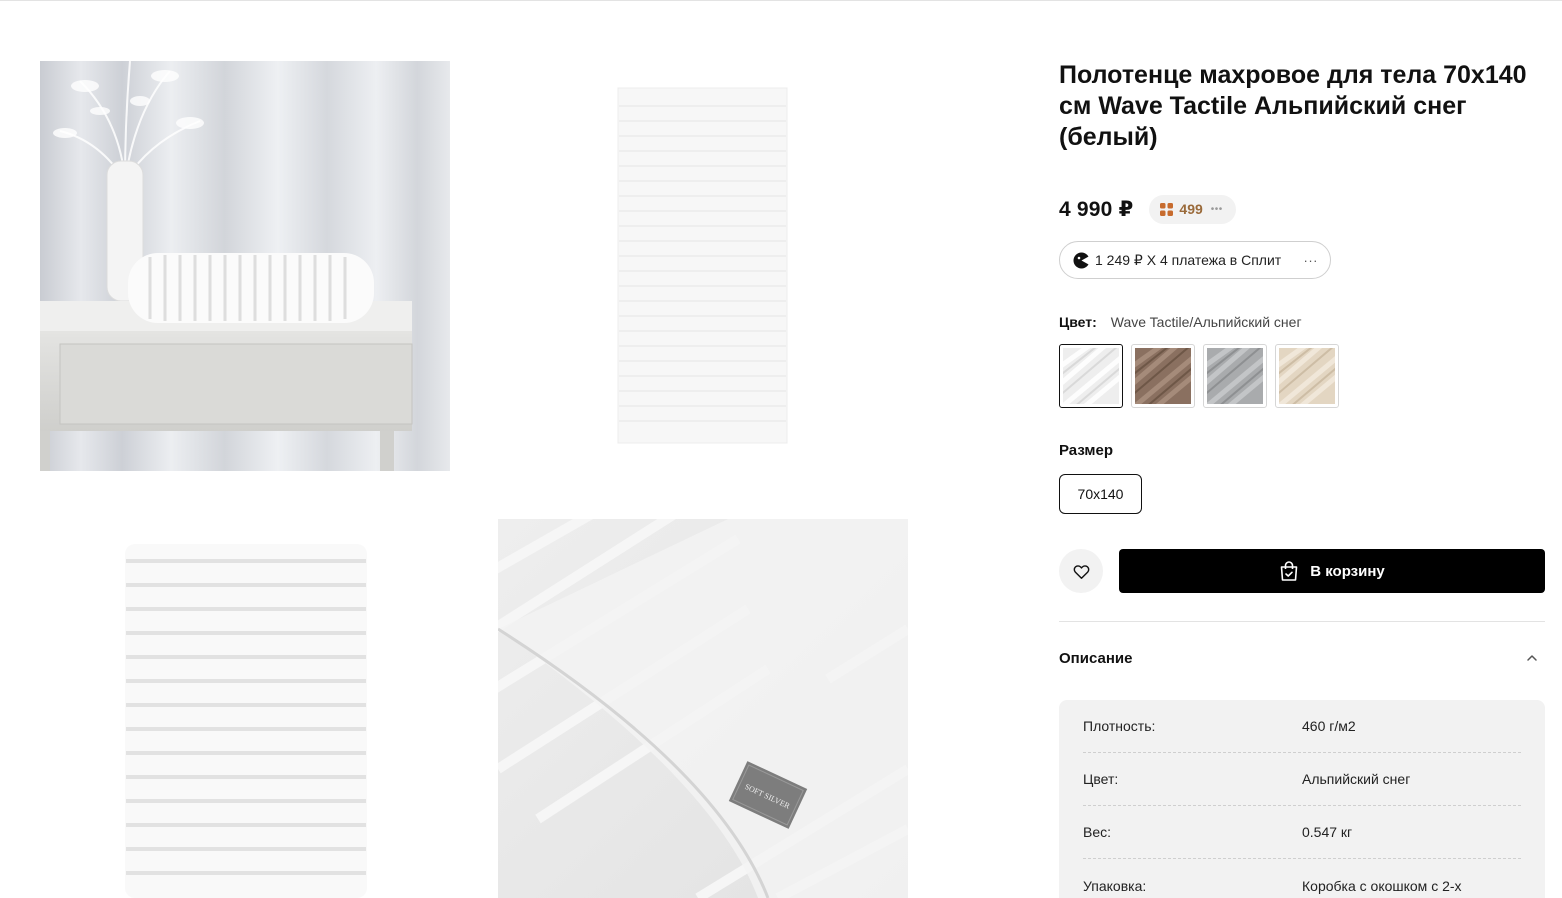 The width and height of the screenshot is (1562, 898). Describe the element at coordinates (1097, 832) in the screenshot. I see `spec-key: Вес:` at that location.